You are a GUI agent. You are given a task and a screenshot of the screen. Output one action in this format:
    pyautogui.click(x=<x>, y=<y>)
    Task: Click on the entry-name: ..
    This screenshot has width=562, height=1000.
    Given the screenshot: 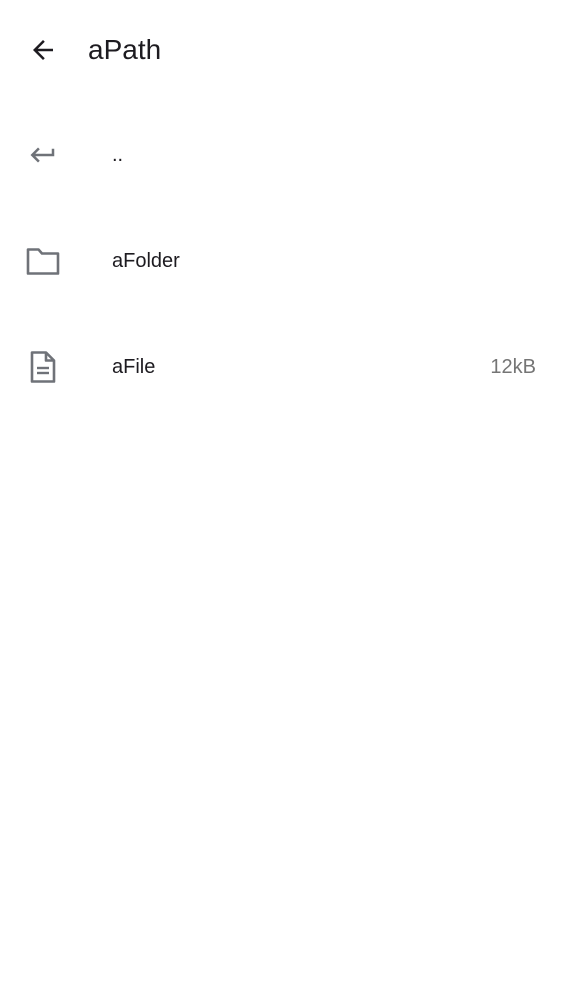 What is the action you would take?
    pyautogui.click(x=118, y=155)
    